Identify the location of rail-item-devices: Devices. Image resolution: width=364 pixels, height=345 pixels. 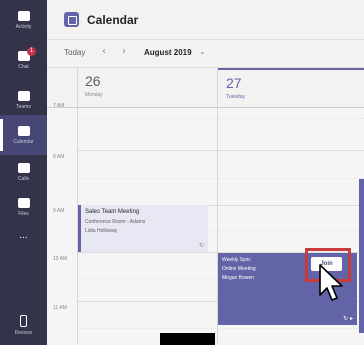
(23, 325).